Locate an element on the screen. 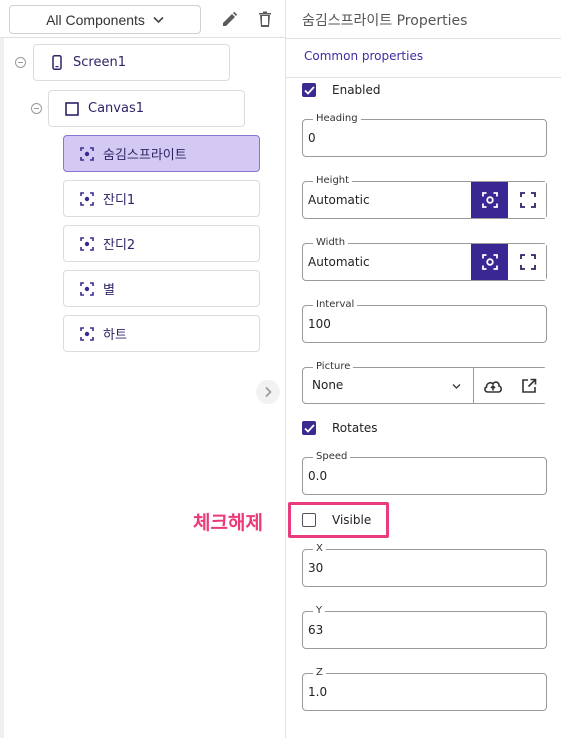 This screenshot has width=561, height=738. chevron-right-icon is located at coordinates (268, 392).